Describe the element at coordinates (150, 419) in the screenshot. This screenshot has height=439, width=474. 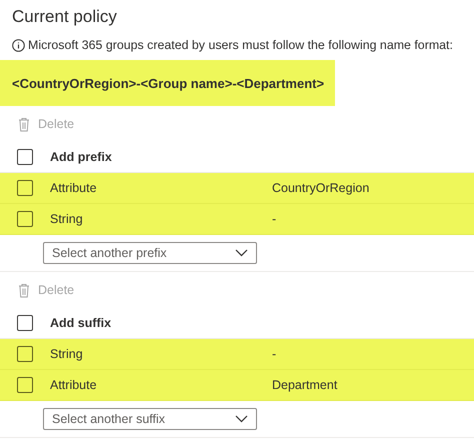
I see `select-dropdown: Select another suffix` at that location.